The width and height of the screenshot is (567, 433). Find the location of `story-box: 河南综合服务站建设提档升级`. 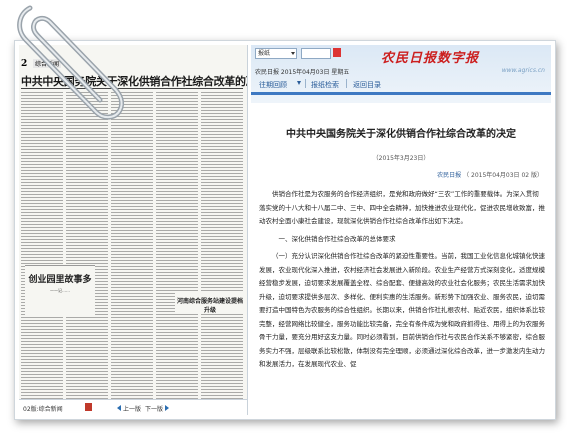

story-box: 河南综合服务站建设提档升级 is located at coordinates (210, 303).